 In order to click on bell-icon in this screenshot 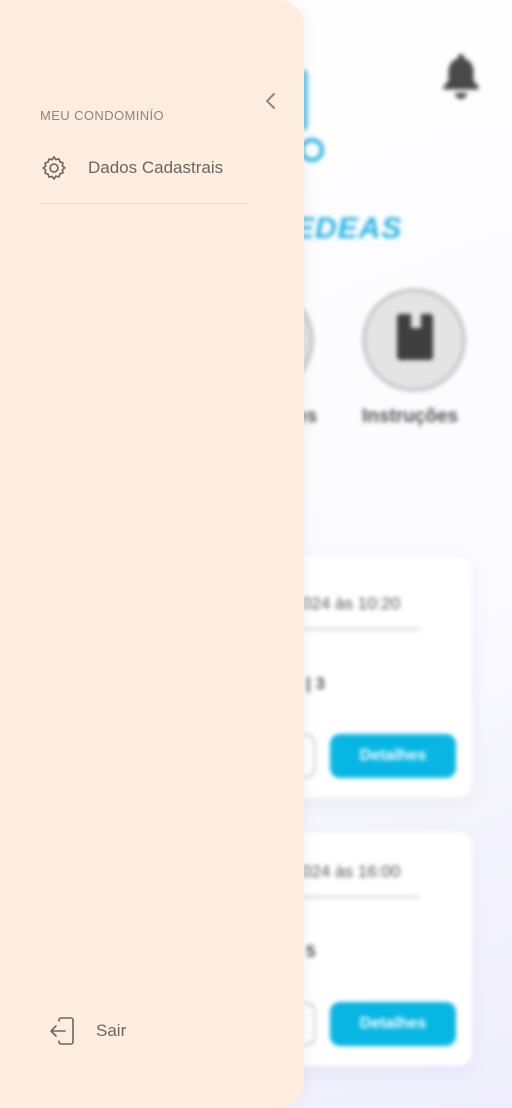, I will do `click(461, 76)`.